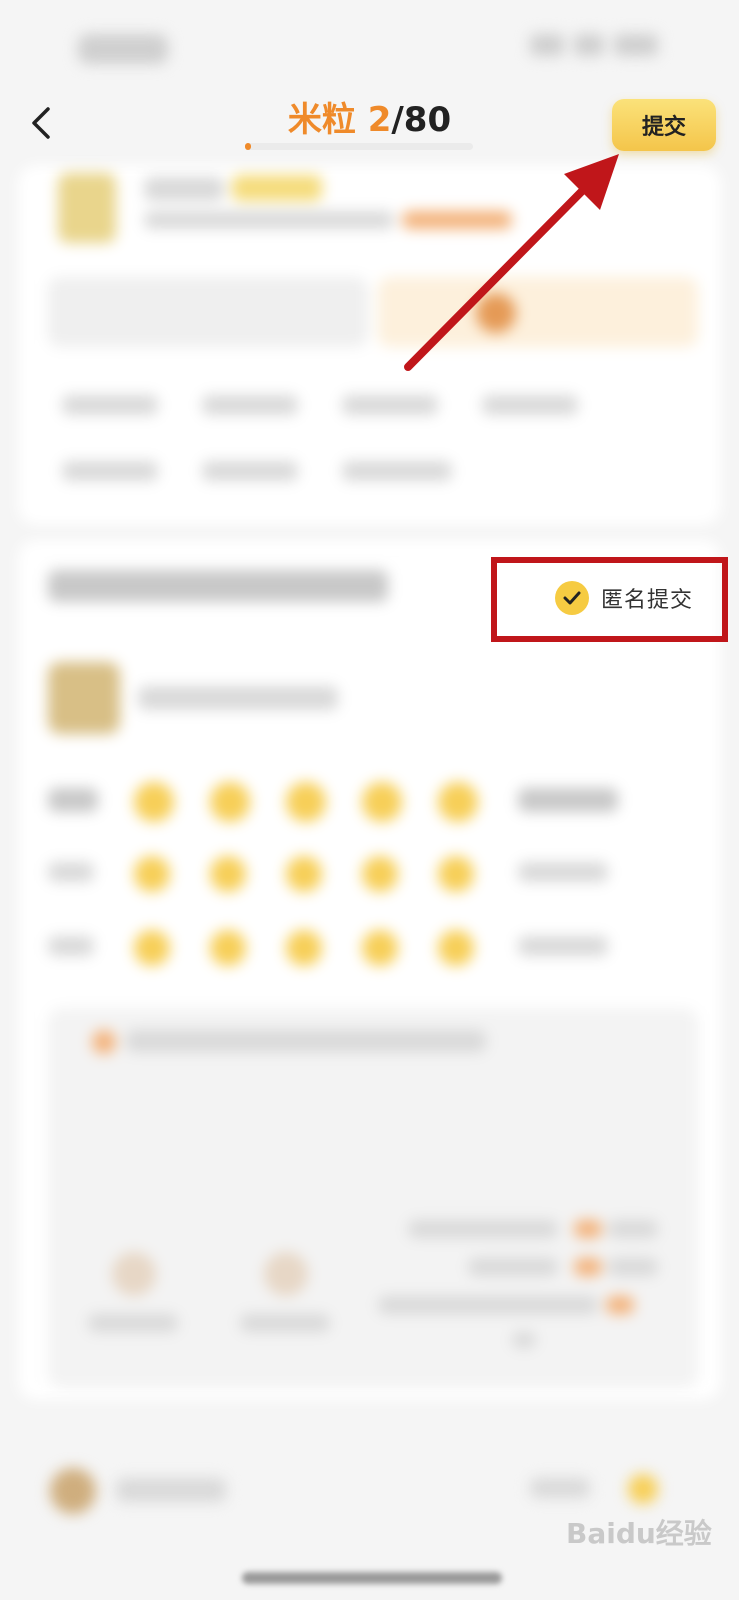 The image size is (739, 1600). I want to click on annotation-arrow-icon, so click(511, 262).